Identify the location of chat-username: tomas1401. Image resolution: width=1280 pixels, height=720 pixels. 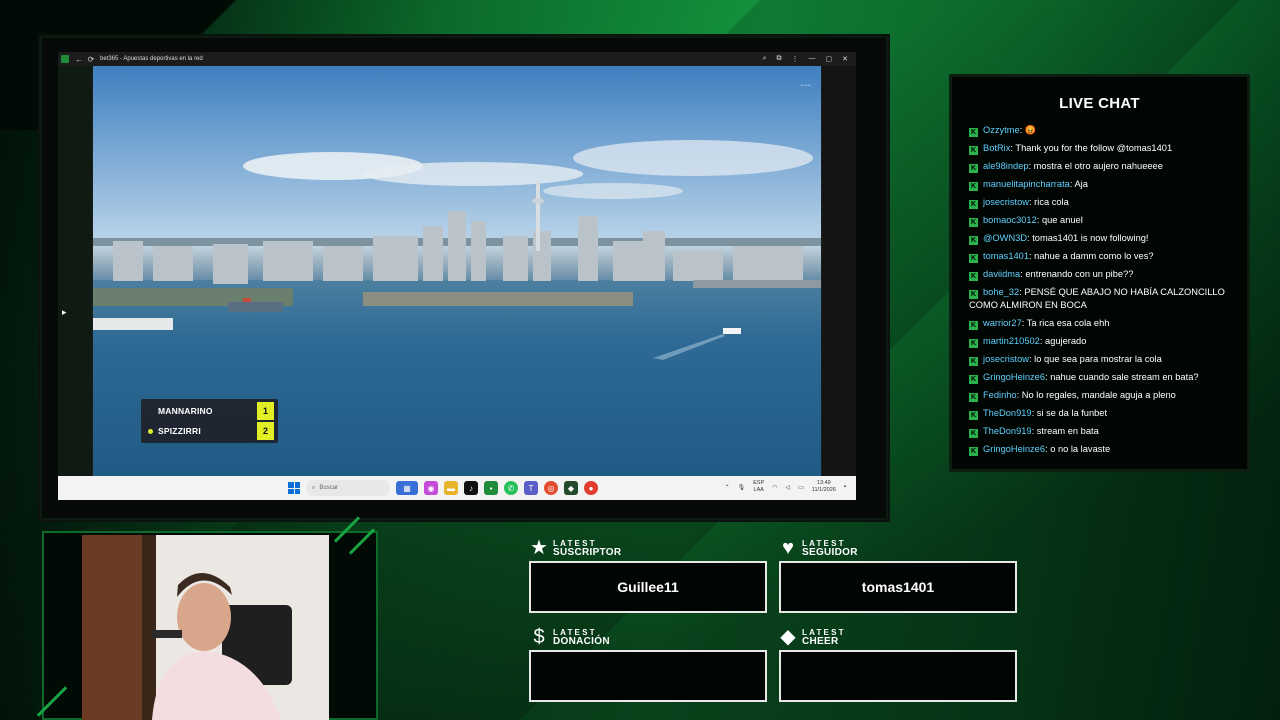
(1006, 256).